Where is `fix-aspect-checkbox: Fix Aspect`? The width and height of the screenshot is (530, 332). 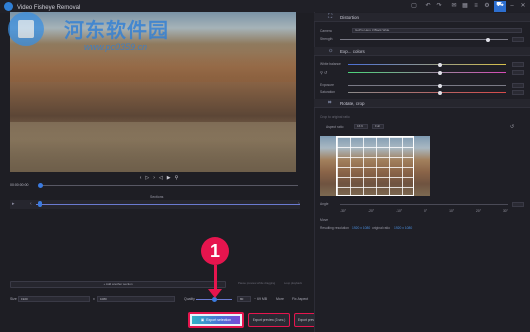 fix-aspect-checkbox: Fix Aspect is located at coordinates (300, 299).